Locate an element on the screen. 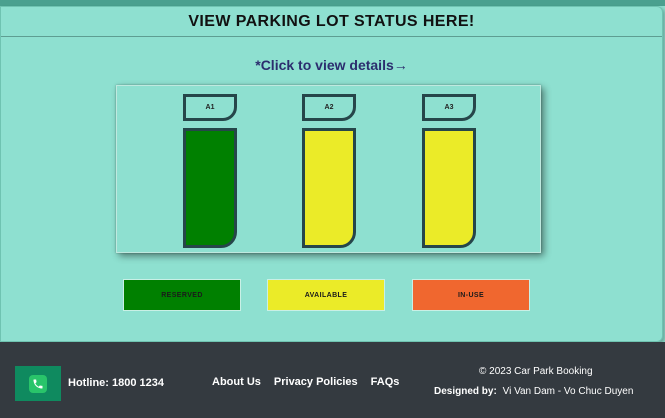 The image size is (665, 418). phone-icon is located at coordinates (38, 383).